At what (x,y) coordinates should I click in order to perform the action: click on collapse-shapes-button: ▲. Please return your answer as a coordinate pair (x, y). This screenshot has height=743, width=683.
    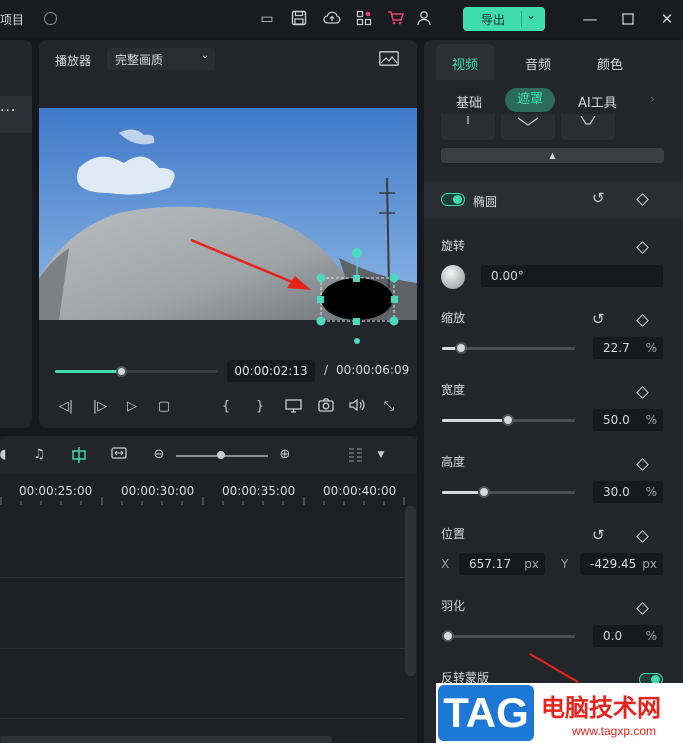
    Looking at the image, I should click on (552, 155).